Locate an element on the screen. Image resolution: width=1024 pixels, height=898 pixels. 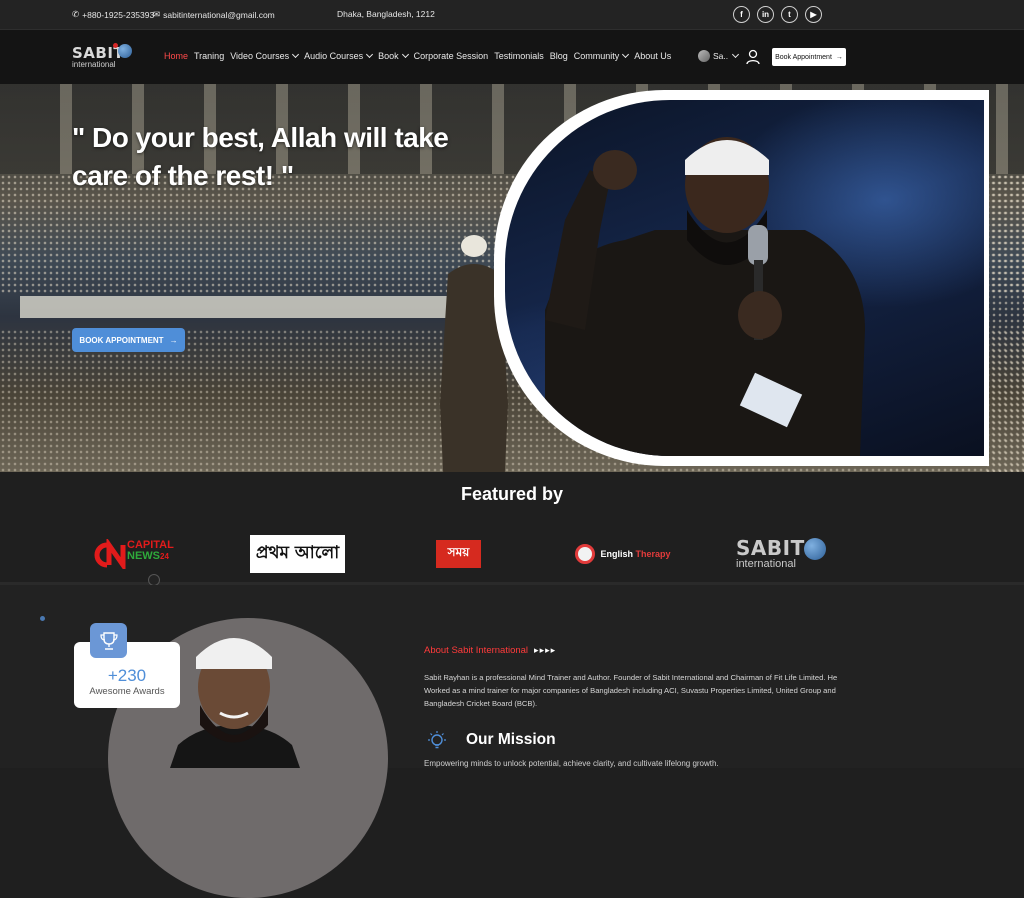
about-heading: About Sabit International ▸▸▸▸ is located at coordinates (490, 650).